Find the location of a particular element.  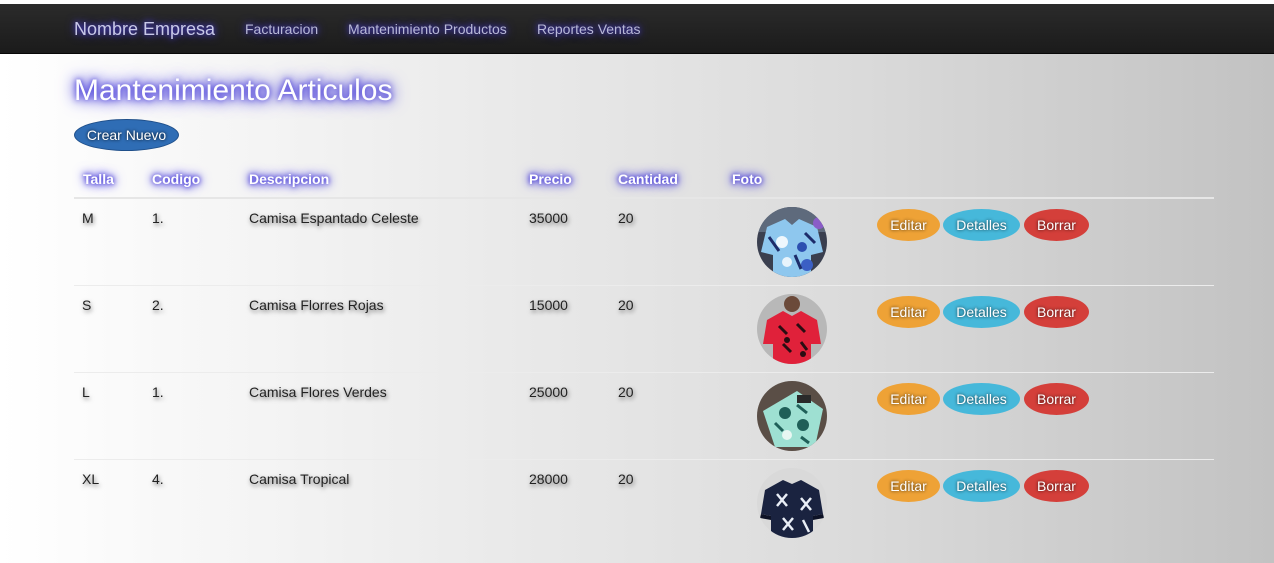

green-floral-shirt-photo is located at coordinates (792, 416).